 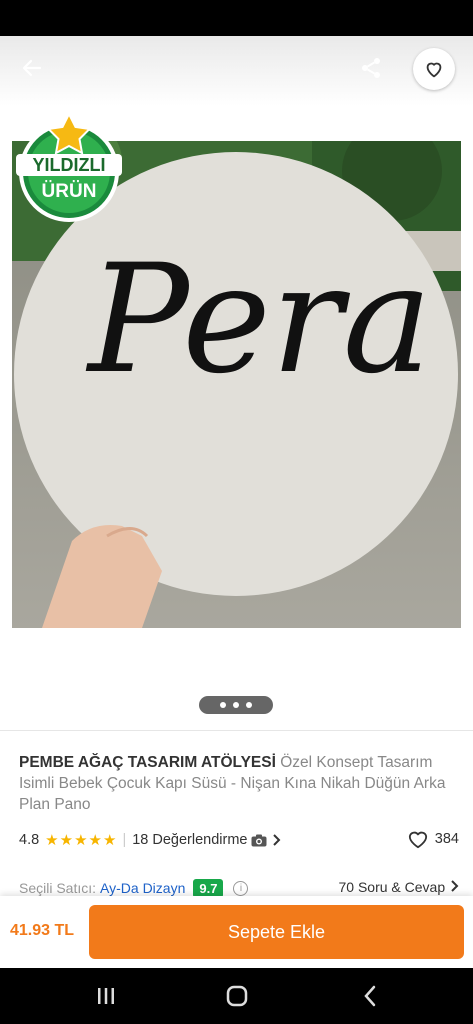 I want to click on home-button, so click(x=237, y=996).